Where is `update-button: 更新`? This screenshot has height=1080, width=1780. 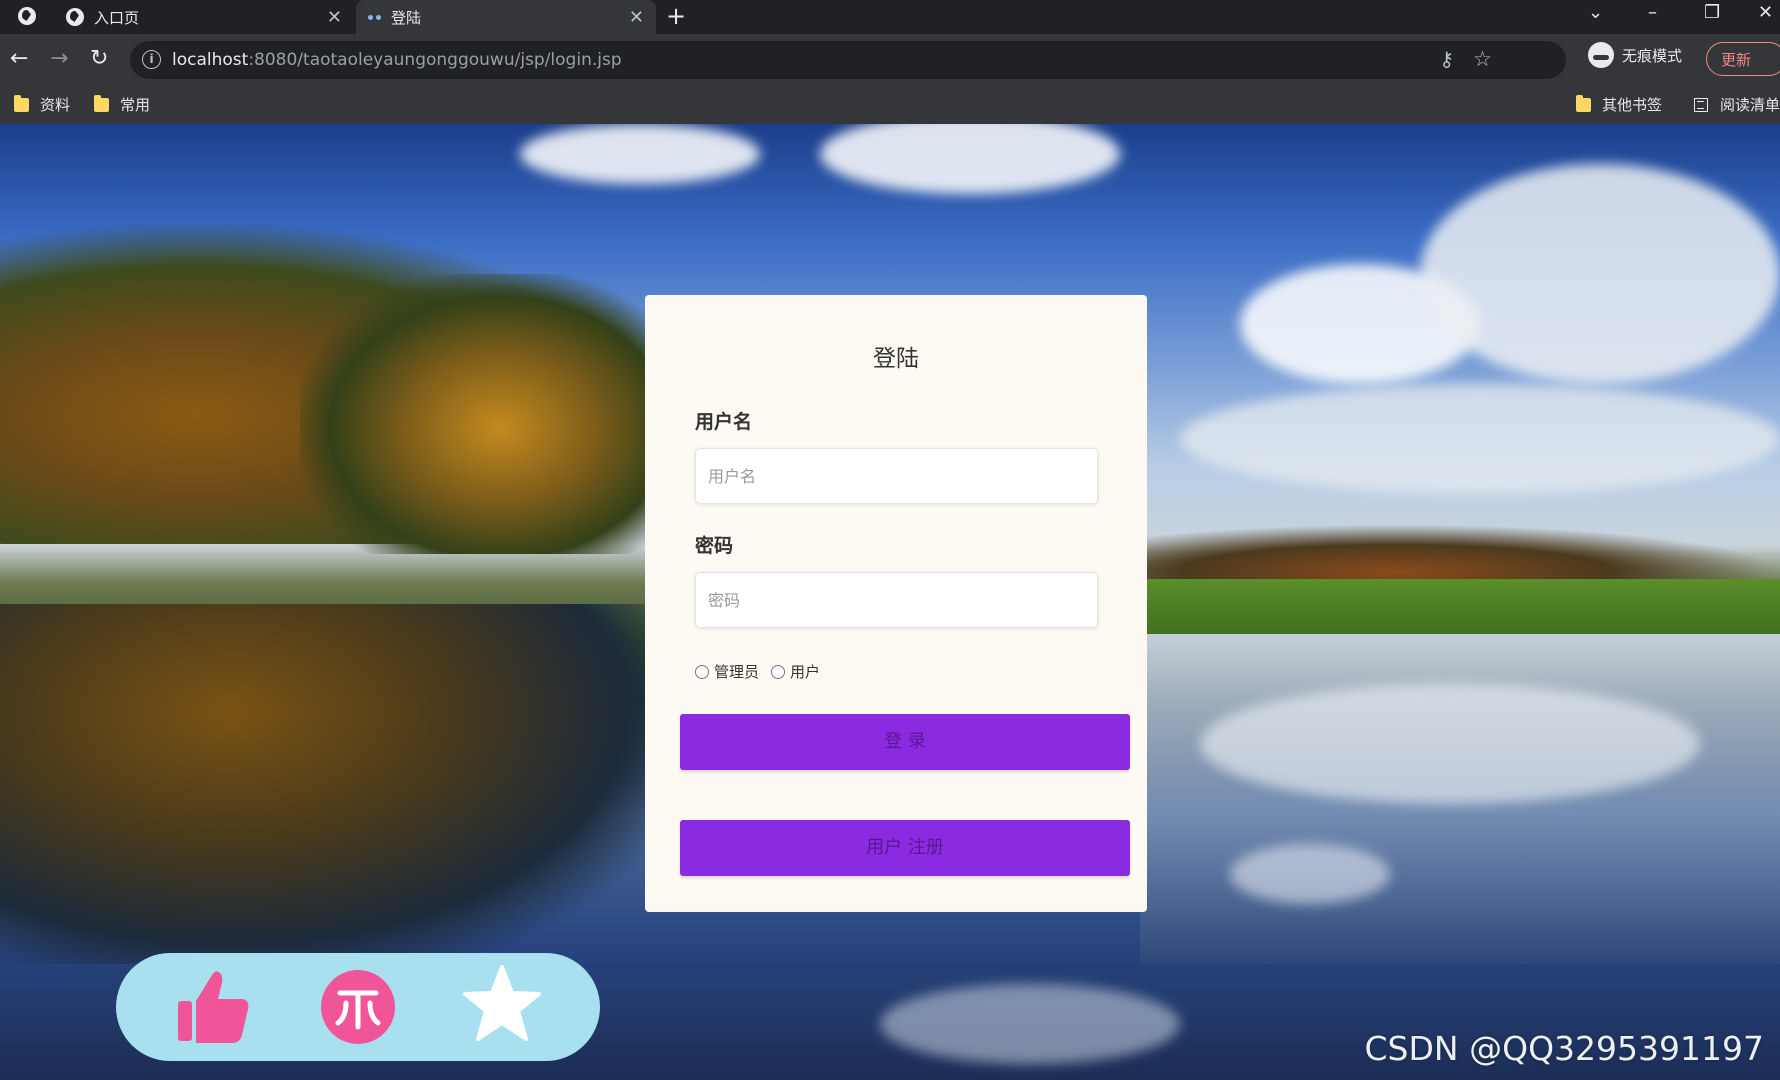 update-button: 更新 is located at coordinates (1743, 59).